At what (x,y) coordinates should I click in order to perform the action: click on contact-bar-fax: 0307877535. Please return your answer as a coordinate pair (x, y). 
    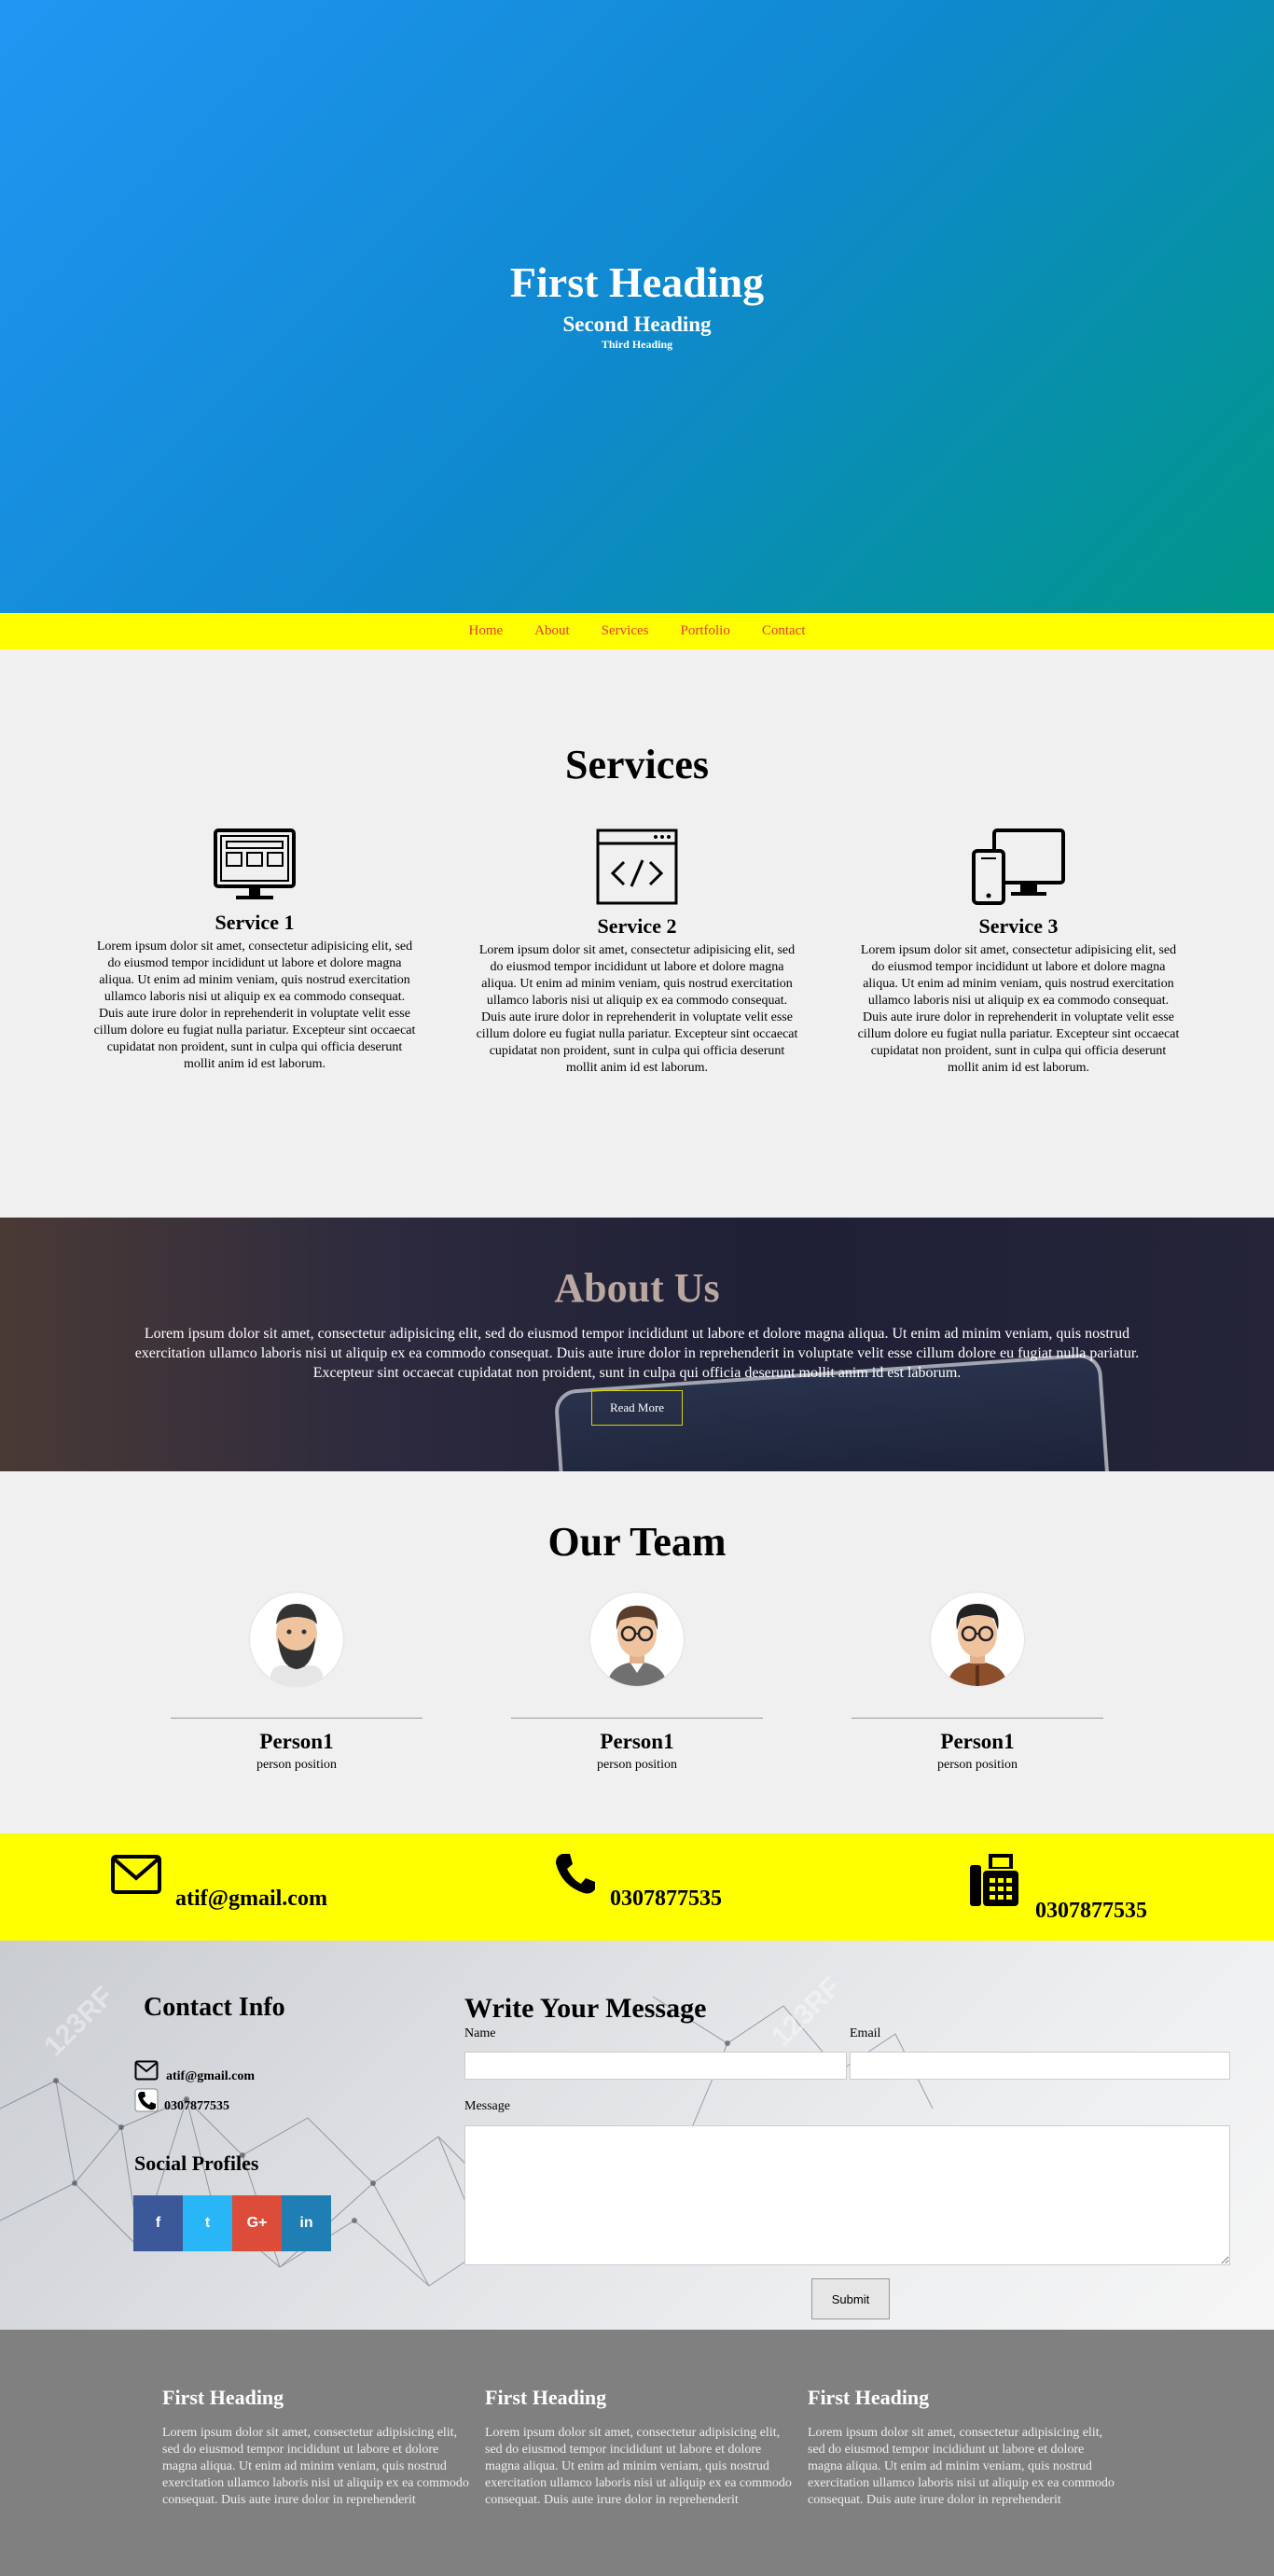
    Looking at the image, I should click on (1091, 1911).